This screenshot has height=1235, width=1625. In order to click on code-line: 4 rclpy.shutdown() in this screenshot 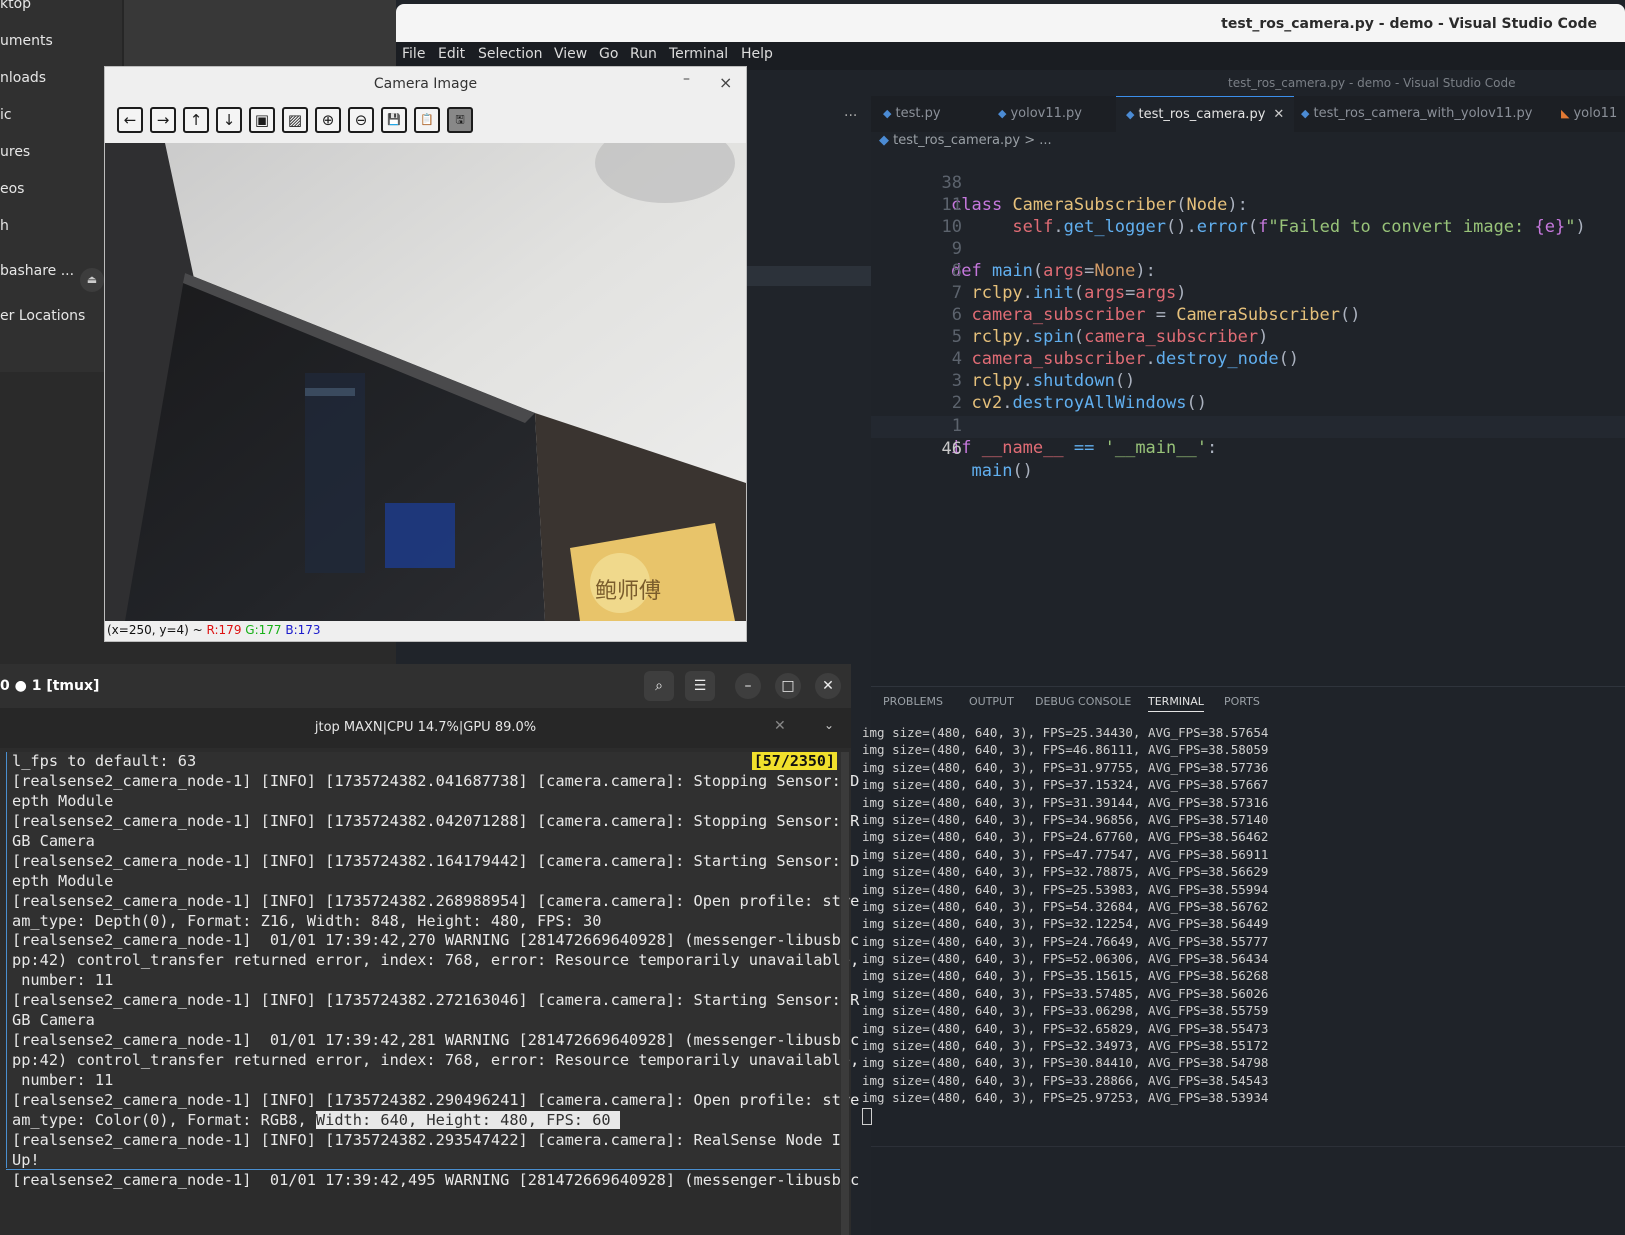, I will do `click(1248, 358)`.